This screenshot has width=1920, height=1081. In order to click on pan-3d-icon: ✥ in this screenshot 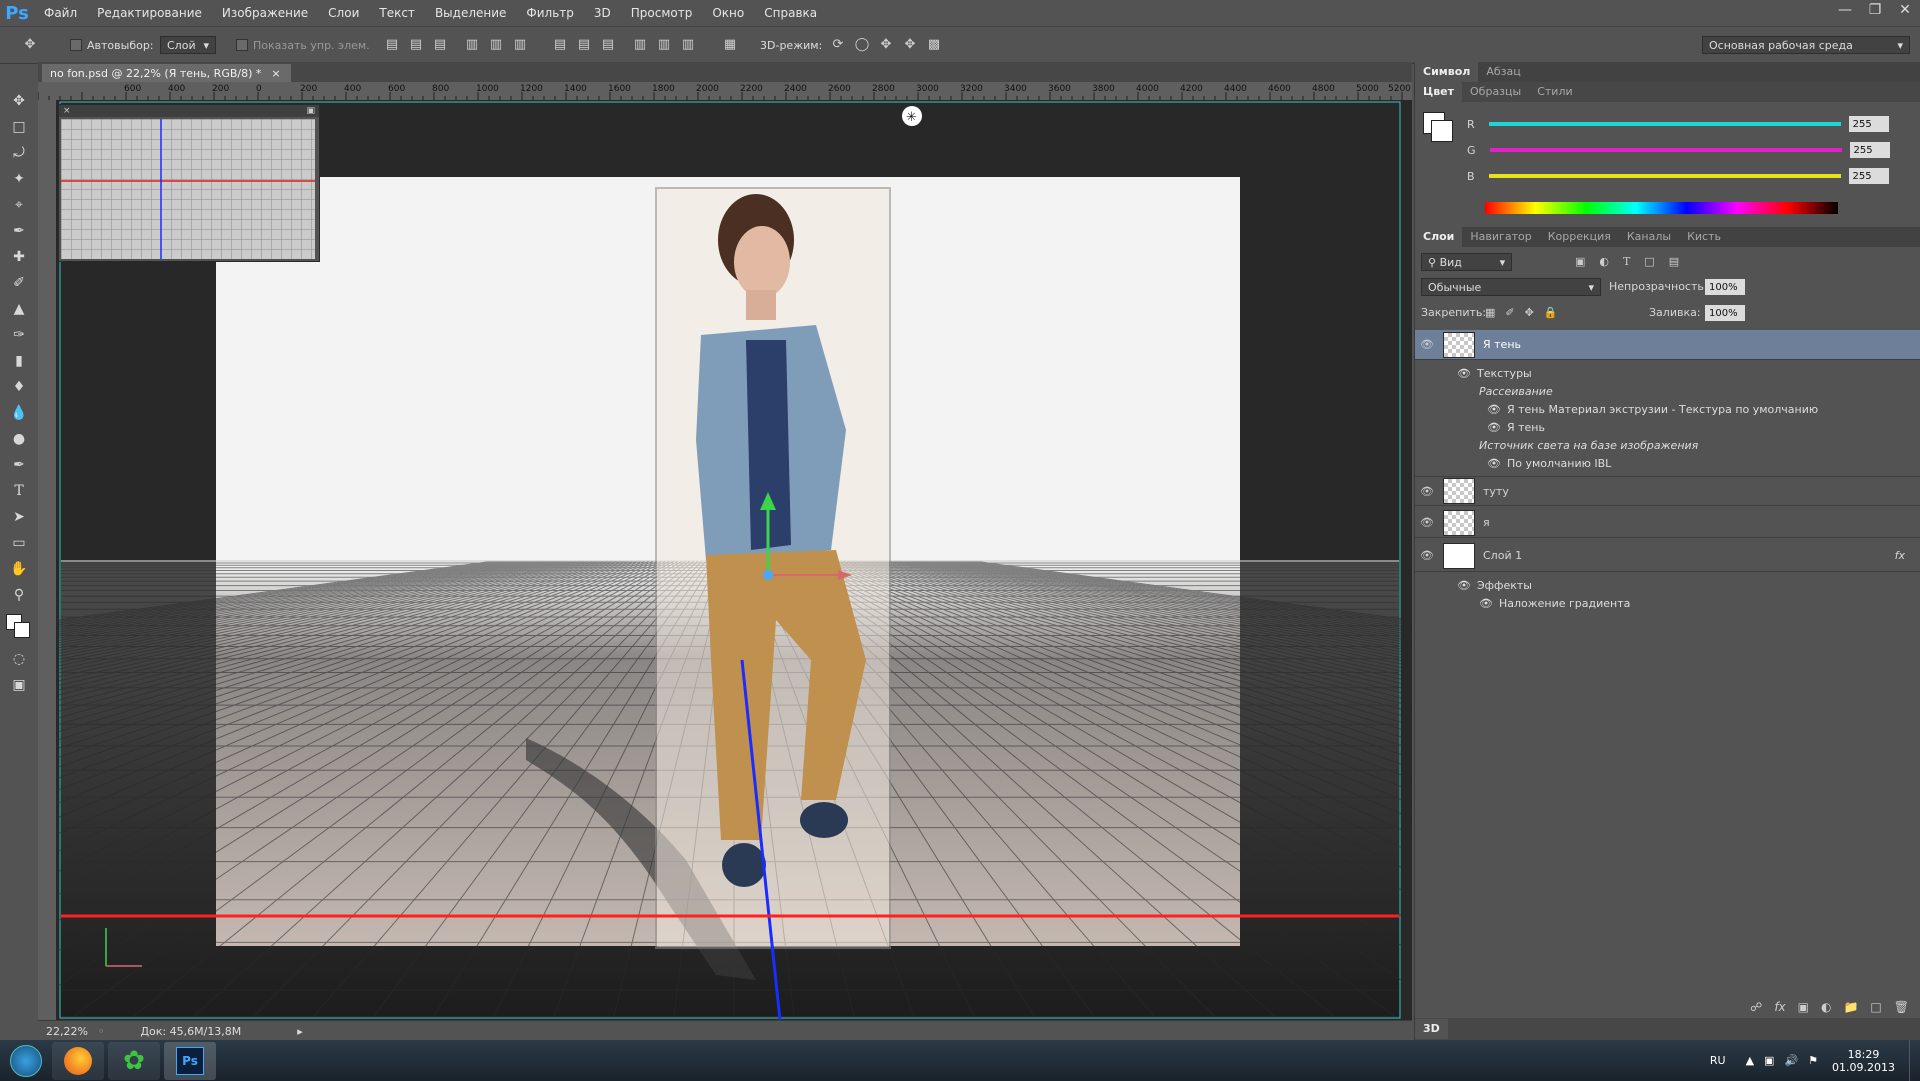, I will do `click(886, 45)`.